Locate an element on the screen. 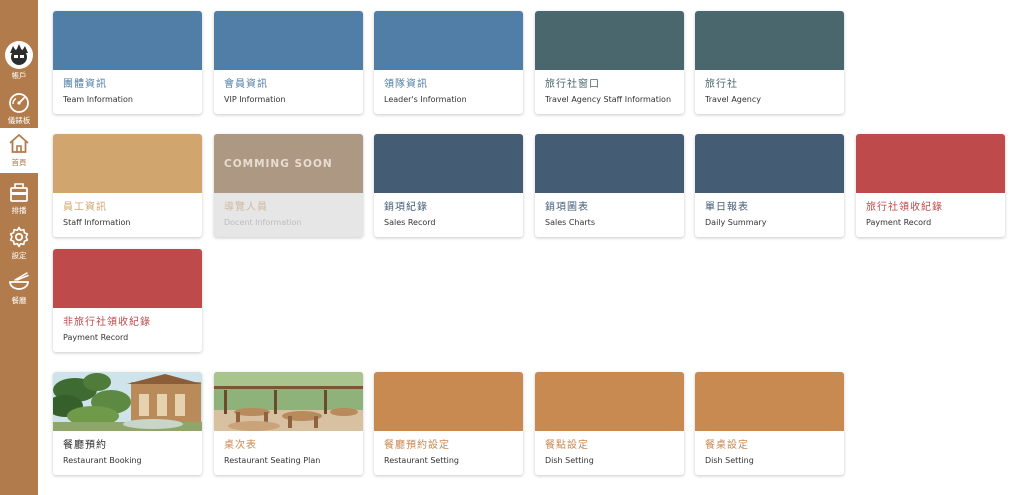 The width and height of the screenshot is (1024, 495). card-non-agency-payment-record: 非旅行社領收紀錄 Payment Record is located at coordinates (127, 300).